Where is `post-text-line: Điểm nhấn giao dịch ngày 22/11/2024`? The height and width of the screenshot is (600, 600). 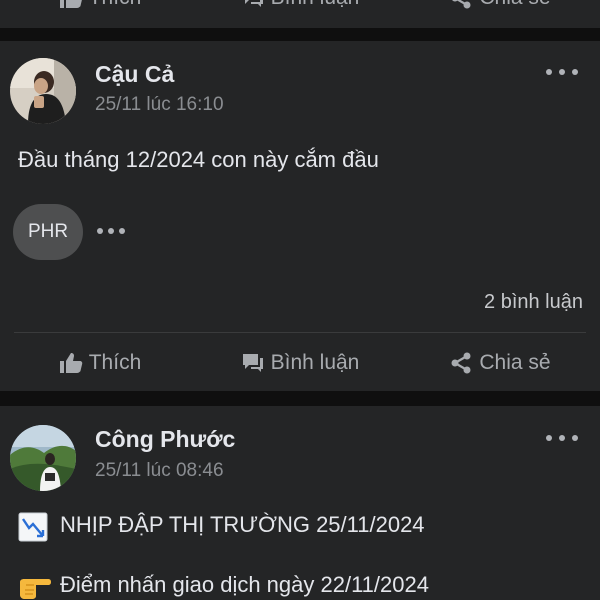
post-text-line: Điểm nhấn giao dịch ngày 22/11/2024 is located at coordinates (244, 584).